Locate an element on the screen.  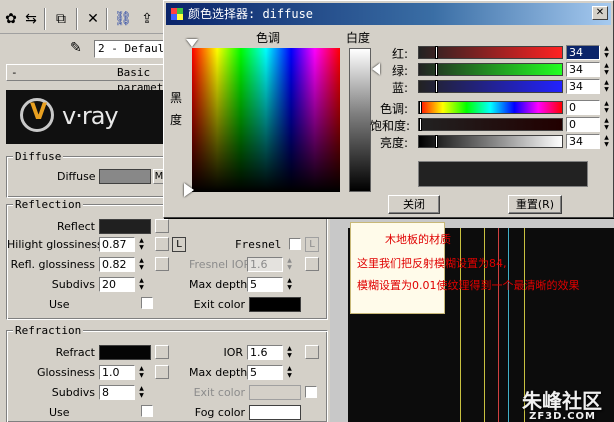
group-label: Diffuse is located at coordinates (38, 156).